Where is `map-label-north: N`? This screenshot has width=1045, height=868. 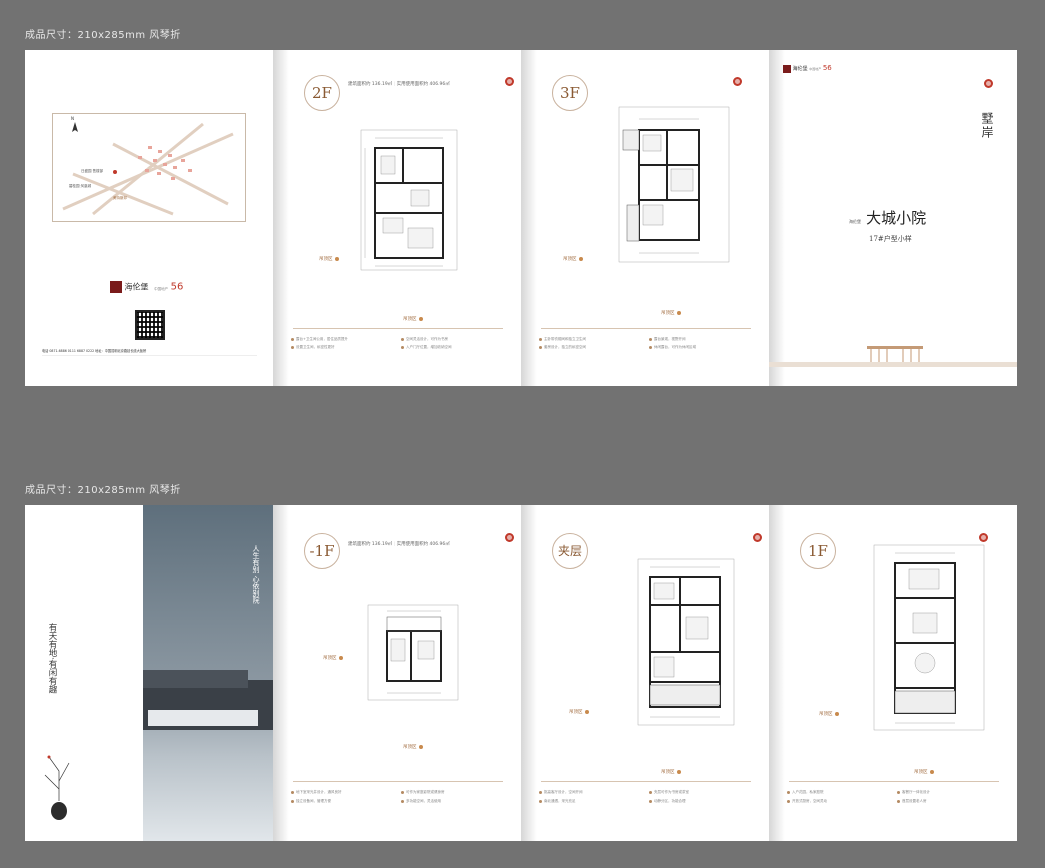 map-label-north: N is located at coordinates (72, 118).